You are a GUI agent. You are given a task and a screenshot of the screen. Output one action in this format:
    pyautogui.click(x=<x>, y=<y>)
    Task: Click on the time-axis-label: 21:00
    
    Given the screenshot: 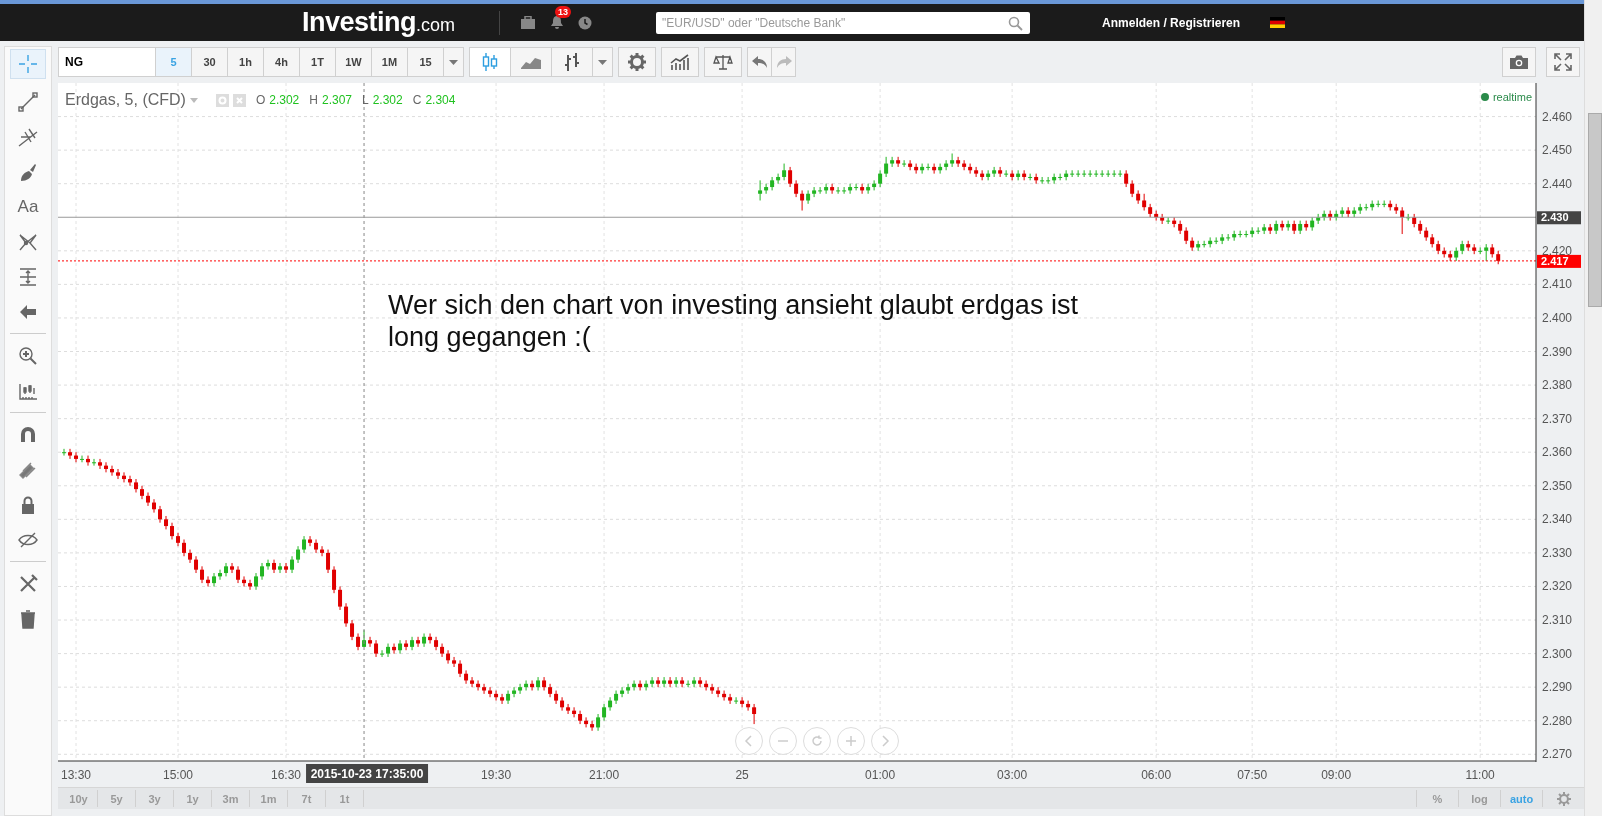 What is the action you would take?
    pyautogui.click(x=604, y=775)
    